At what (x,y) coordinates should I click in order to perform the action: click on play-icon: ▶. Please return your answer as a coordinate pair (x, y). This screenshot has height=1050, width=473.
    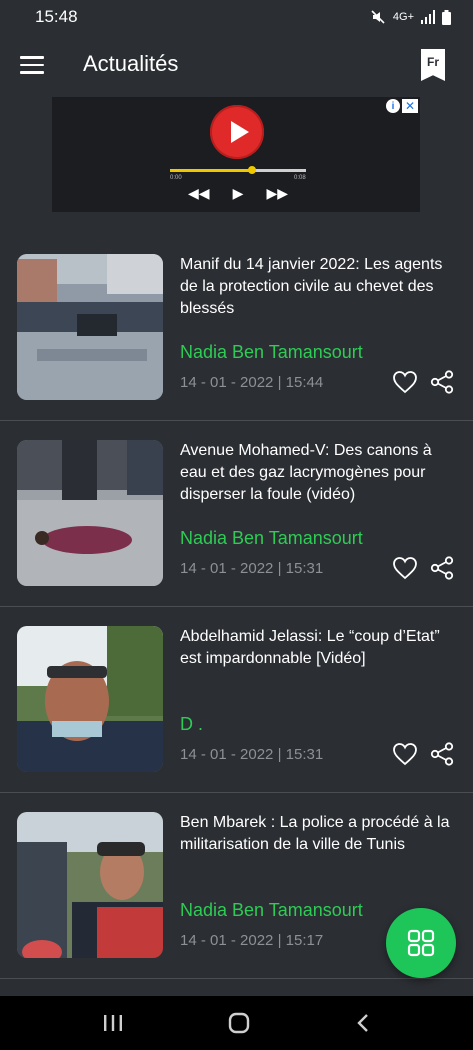
    Looking at the image, I should click on (238, 193).